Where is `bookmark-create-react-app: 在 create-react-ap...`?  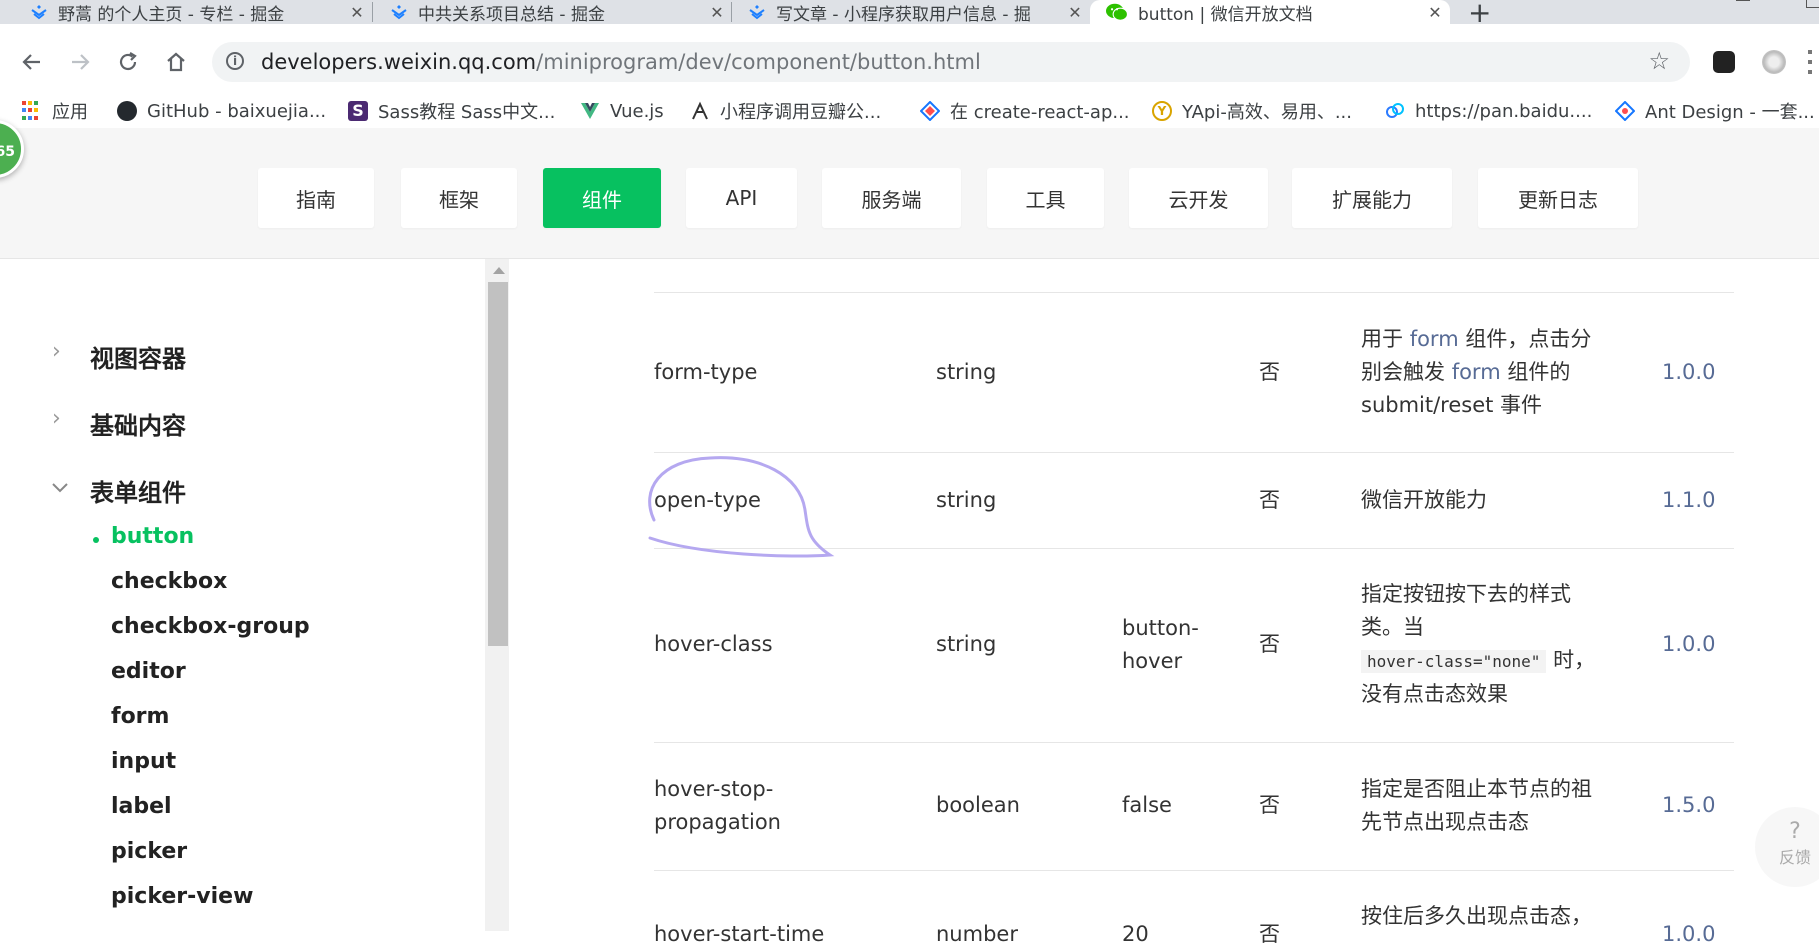
bookmark-create-react-app: 在 create-react-ap... is located at coordinates (1025, 111).